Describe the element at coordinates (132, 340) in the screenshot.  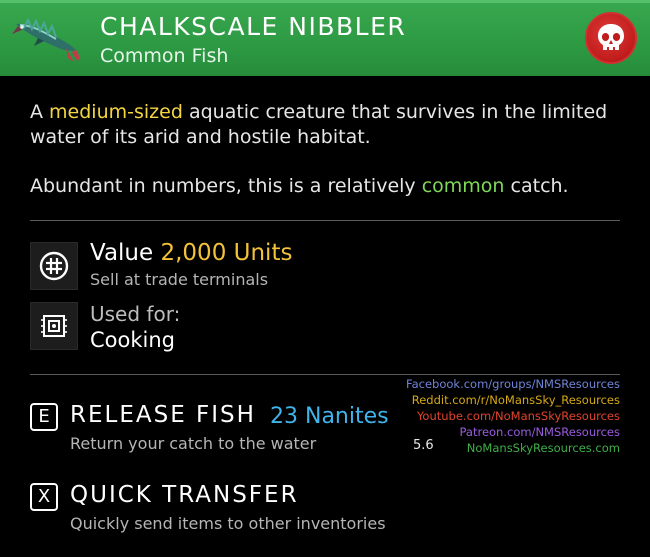
I see `used-for-value: Cooking` at that location.